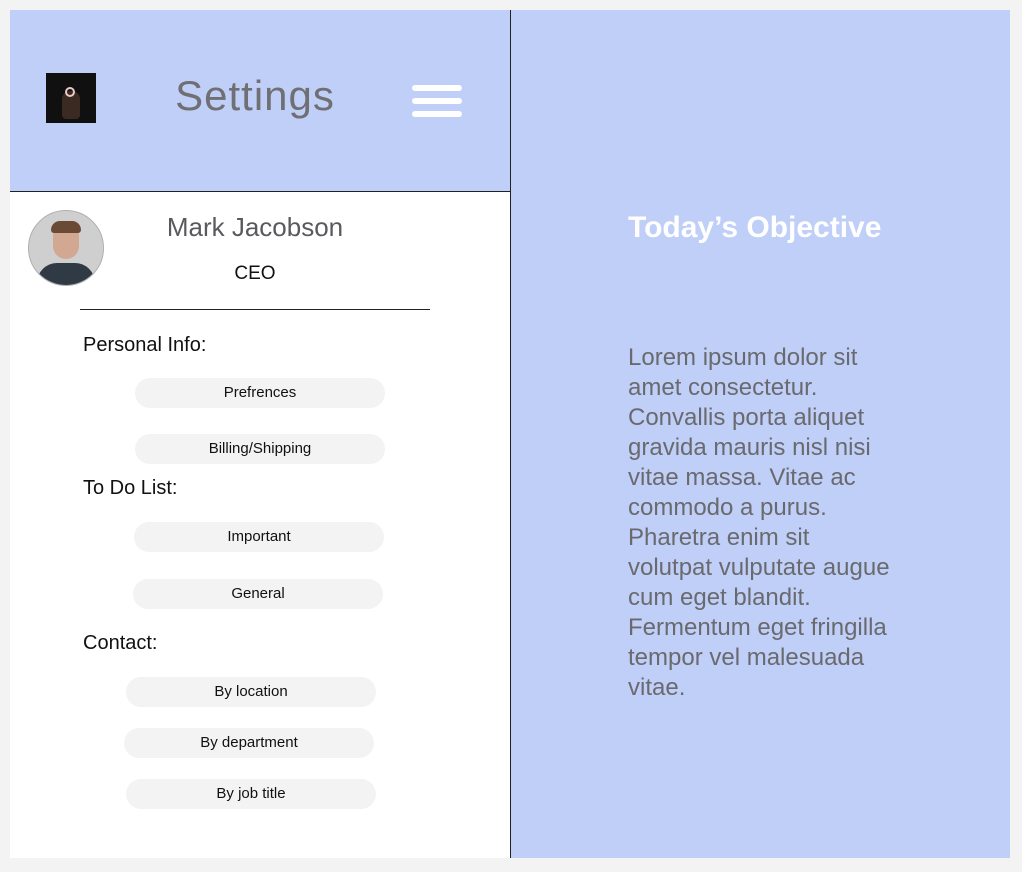 This screenshot has width=1022, height=872. I want to click on settings-header: Settings, so click(260, 101).